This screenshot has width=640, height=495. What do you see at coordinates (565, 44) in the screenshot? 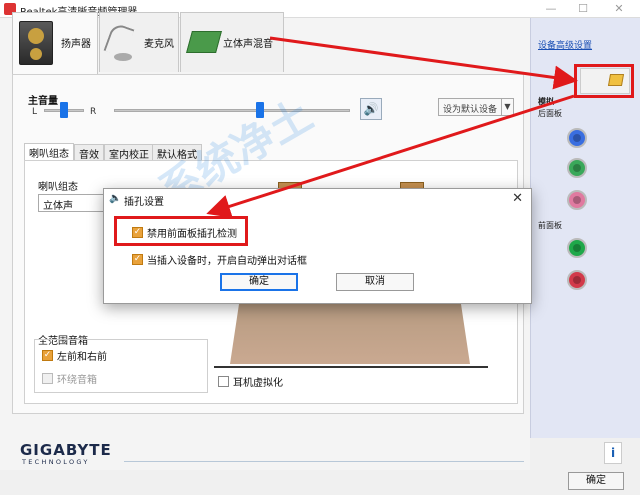
I see `advanced-settings-link: 设备高级设置` at bounding box center [565, 44].